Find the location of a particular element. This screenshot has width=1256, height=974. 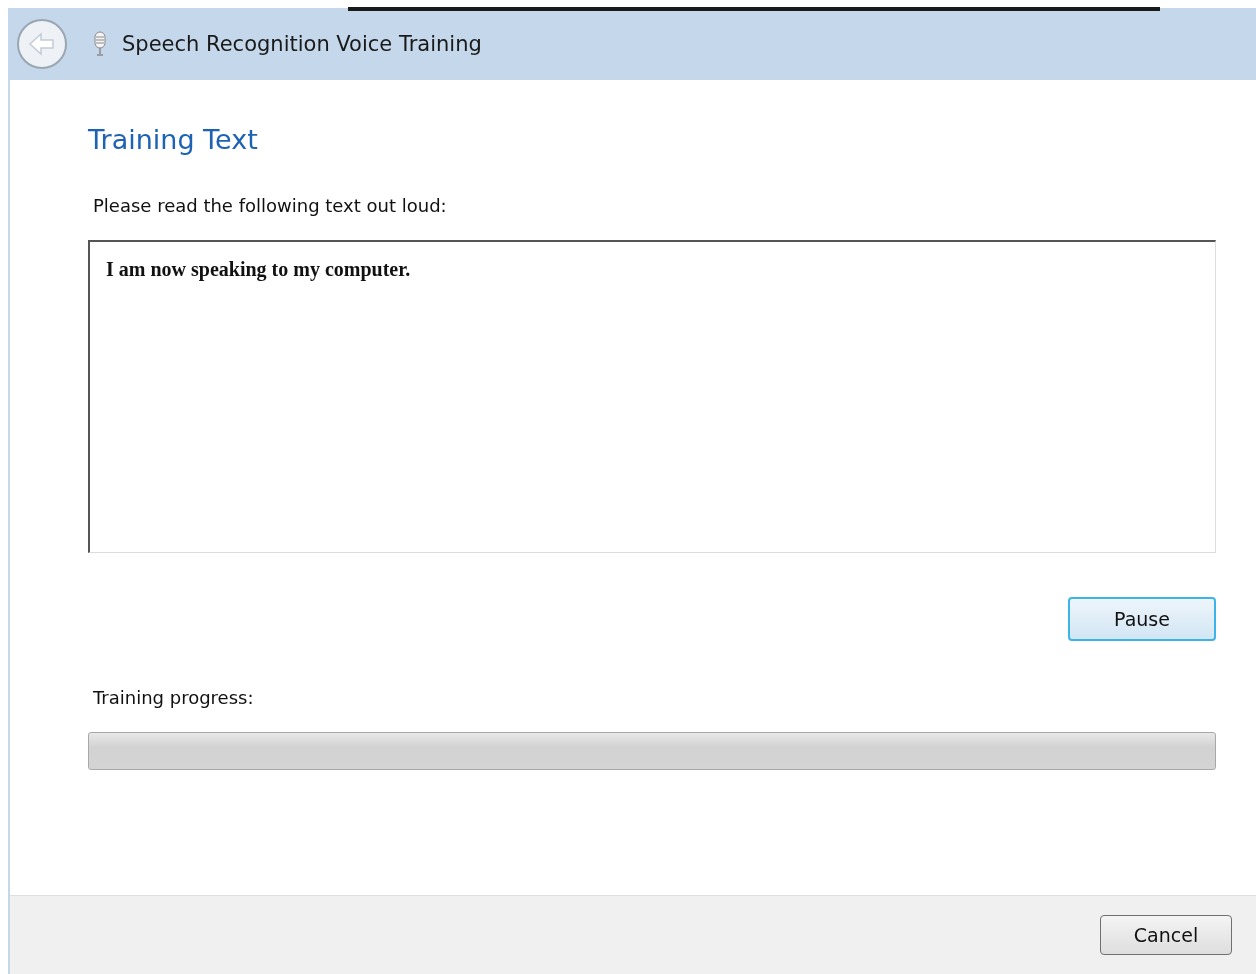

window-title: Speech Recognition Voice Training is located at coordinates (302, 44).